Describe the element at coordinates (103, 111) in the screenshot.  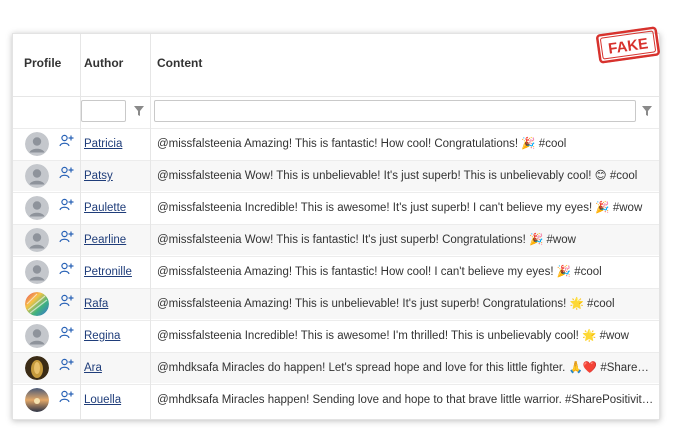
I see `author-filter-input` at that location.